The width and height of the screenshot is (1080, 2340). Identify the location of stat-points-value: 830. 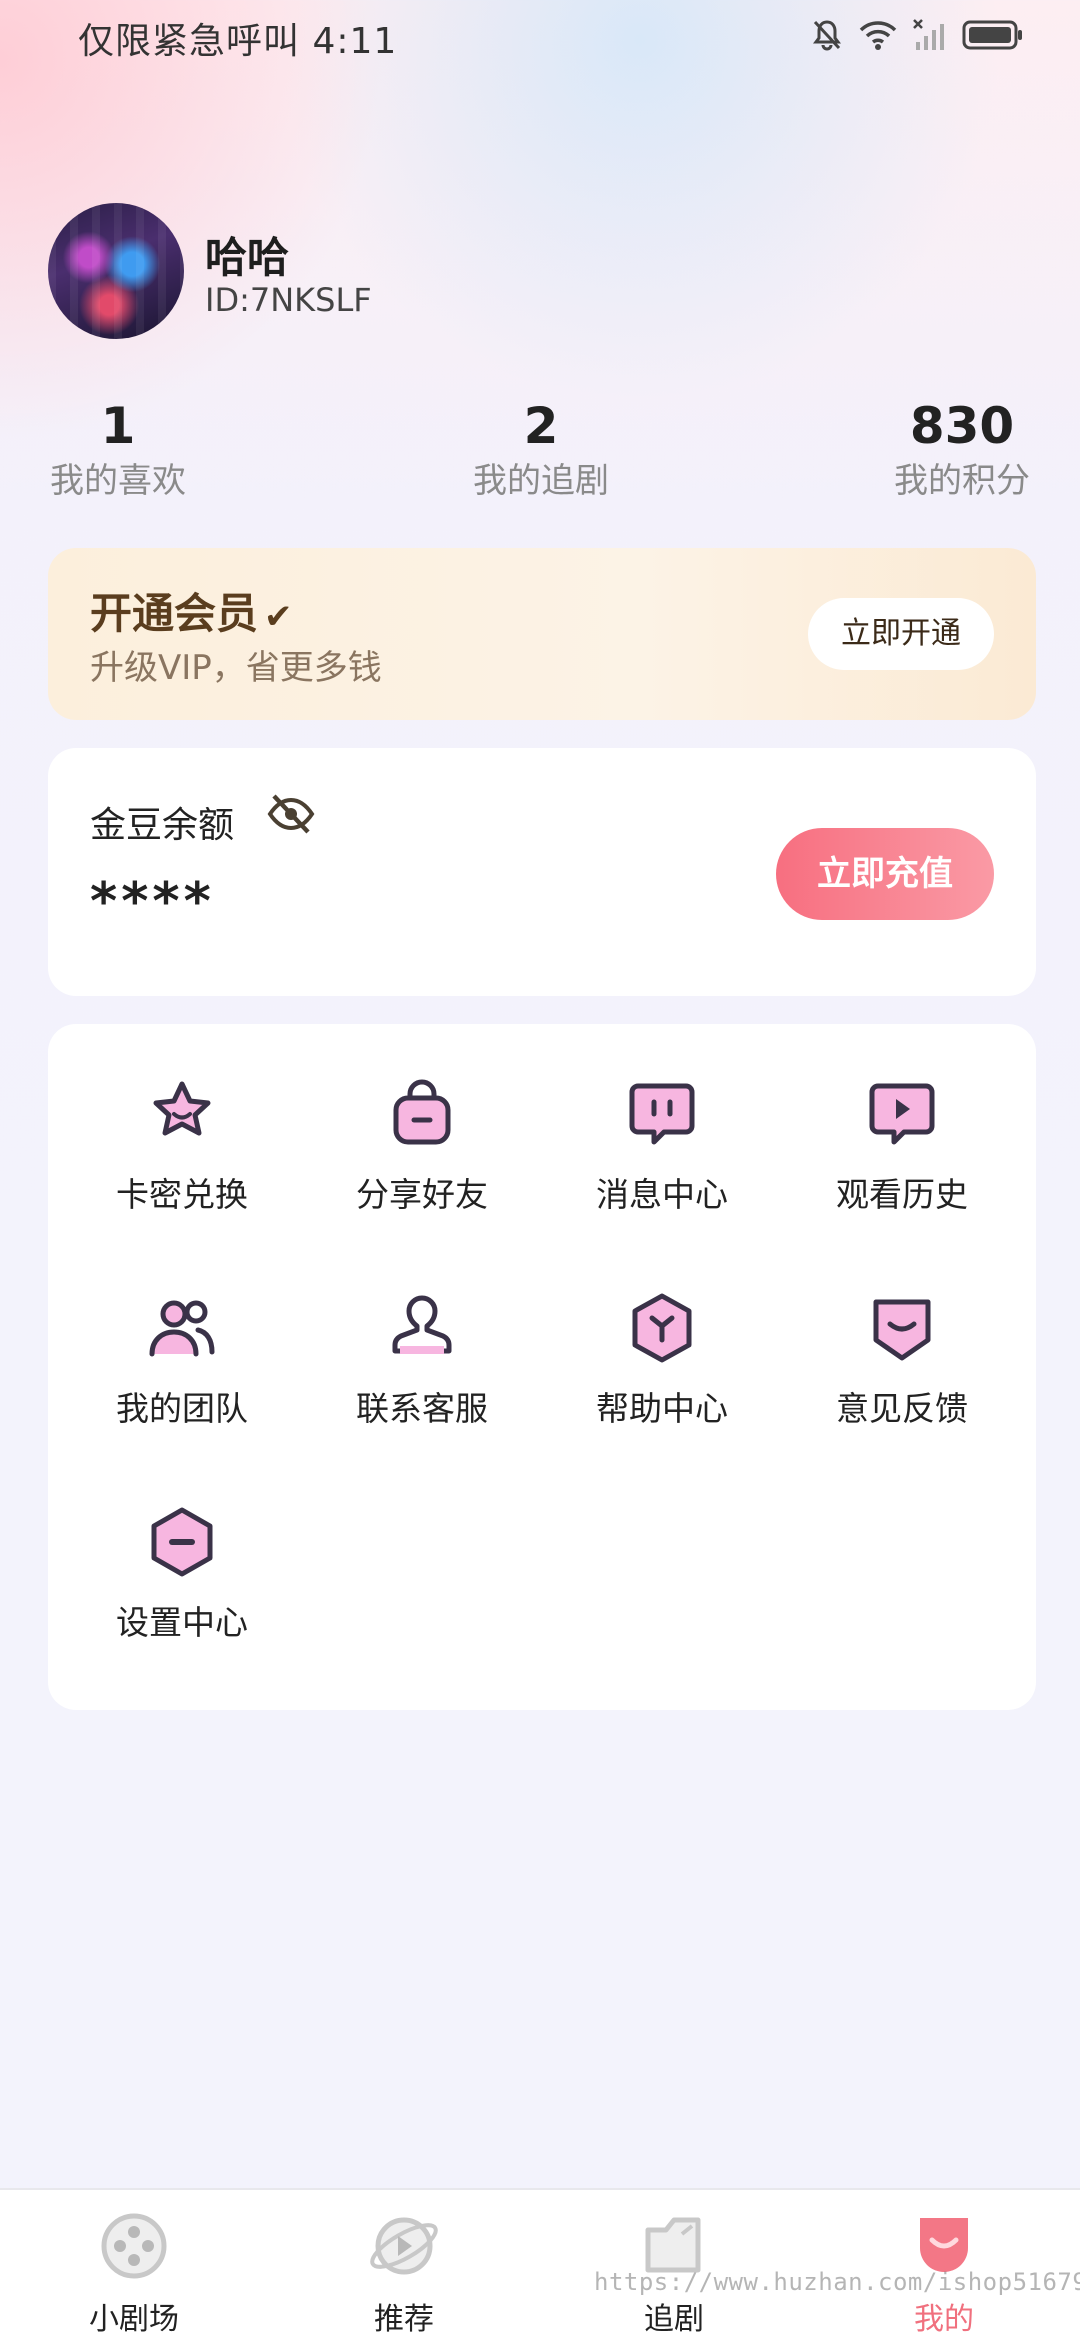
(962, 426).